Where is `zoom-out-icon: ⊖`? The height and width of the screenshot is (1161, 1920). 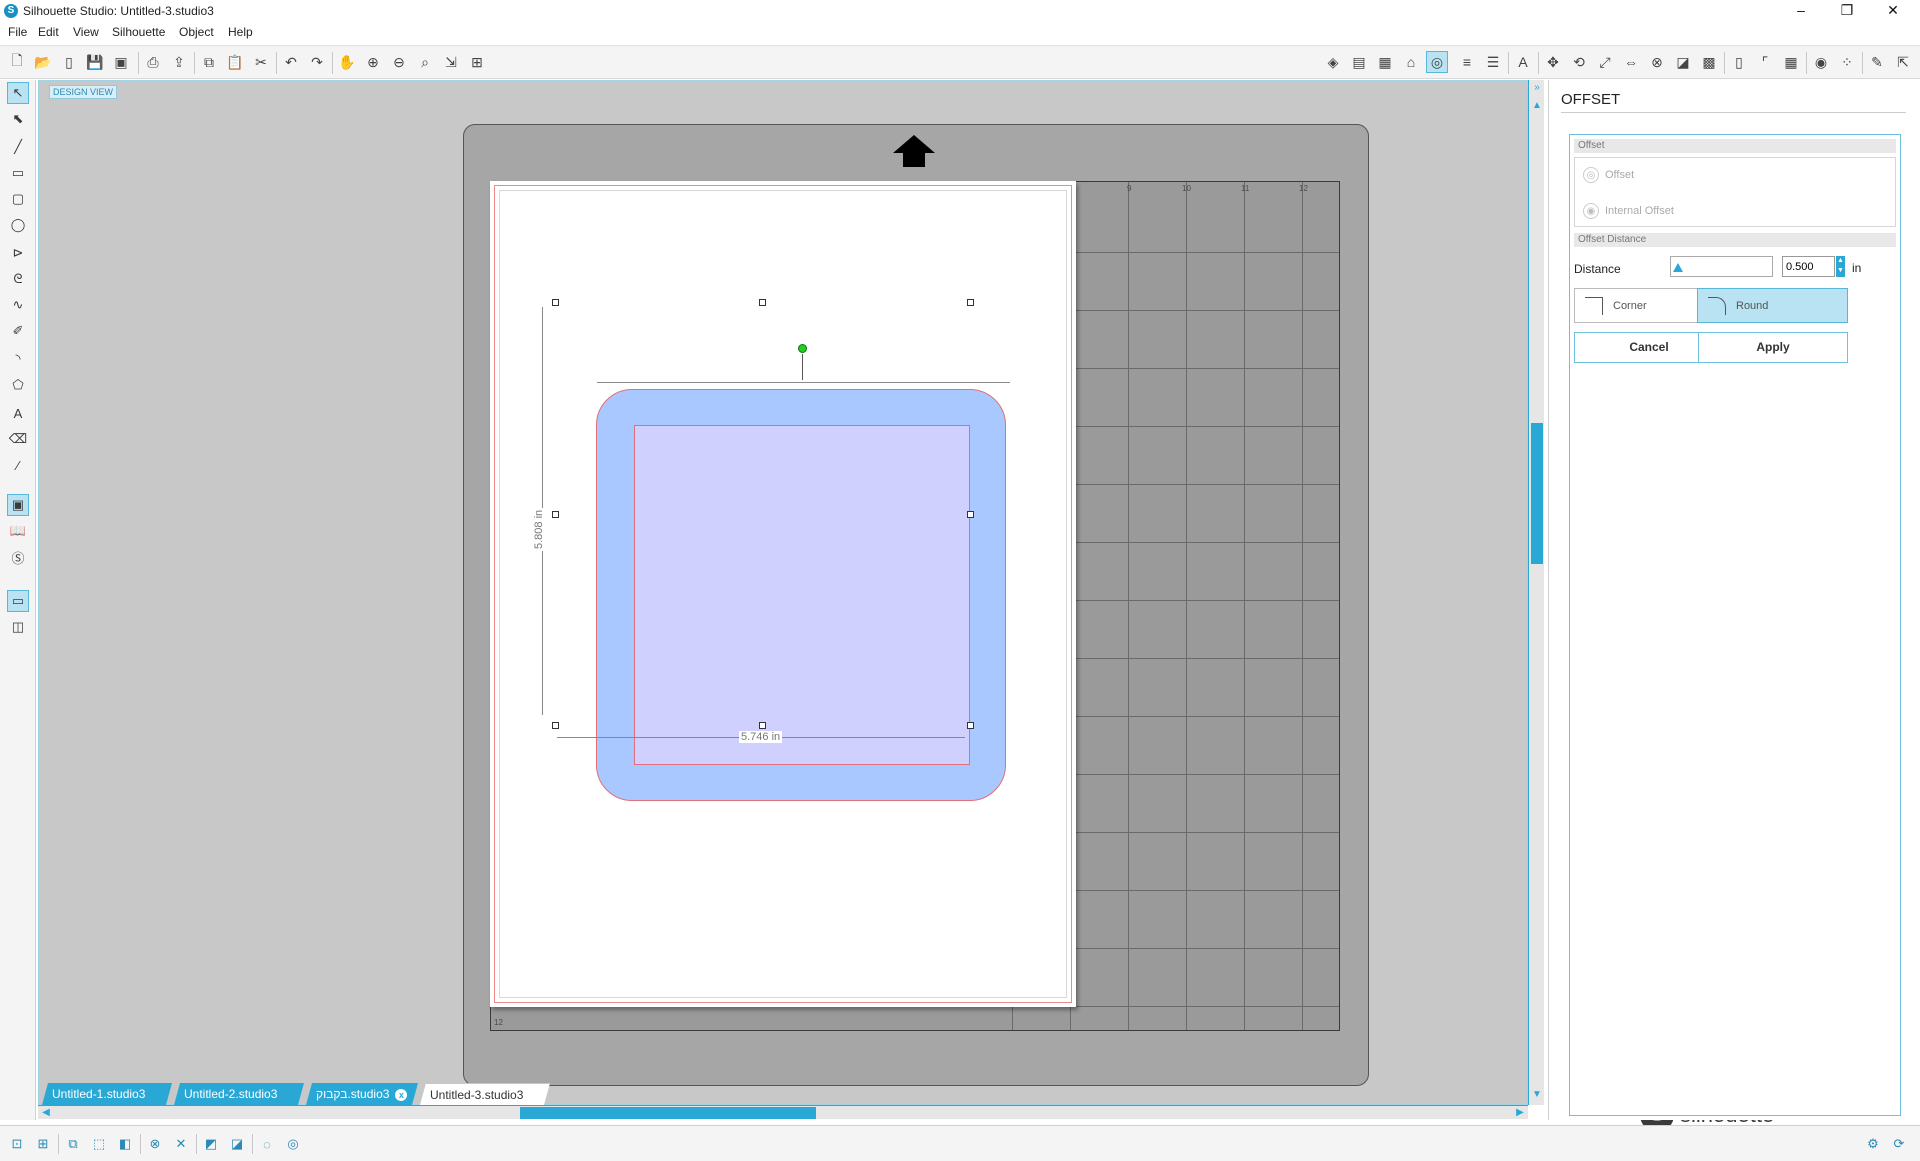
zoom-out-icon: ⊖ is located at coordinates (399, 62).